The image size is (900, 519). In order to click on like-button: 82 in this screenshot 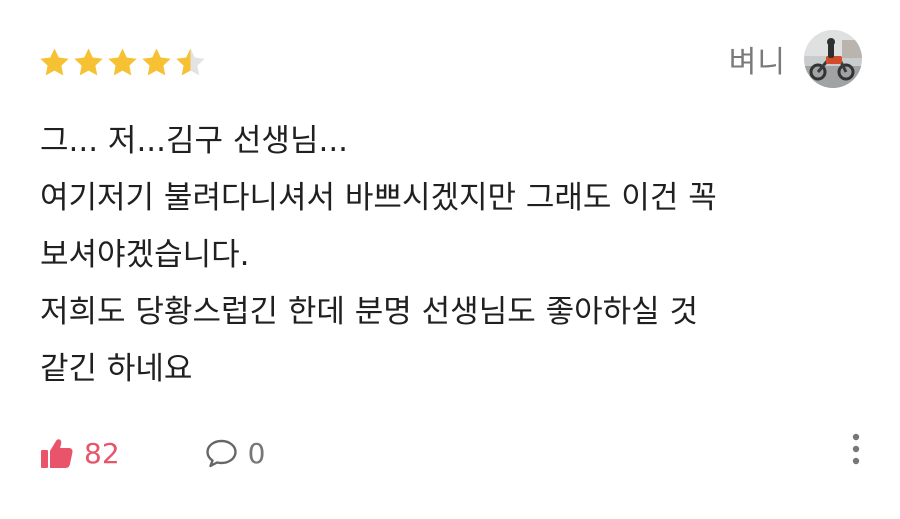, I will do `click(80, 453)`.